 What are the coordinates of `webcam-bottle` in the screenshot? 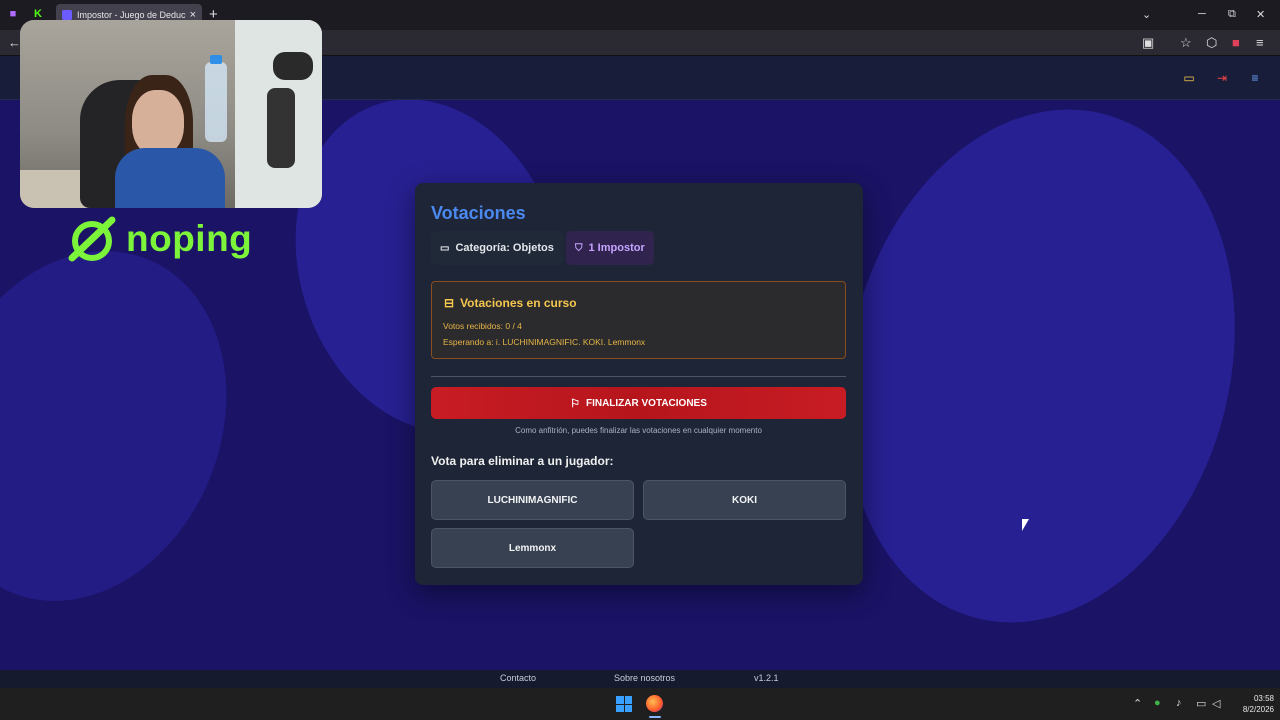 It's located at (216, 102).